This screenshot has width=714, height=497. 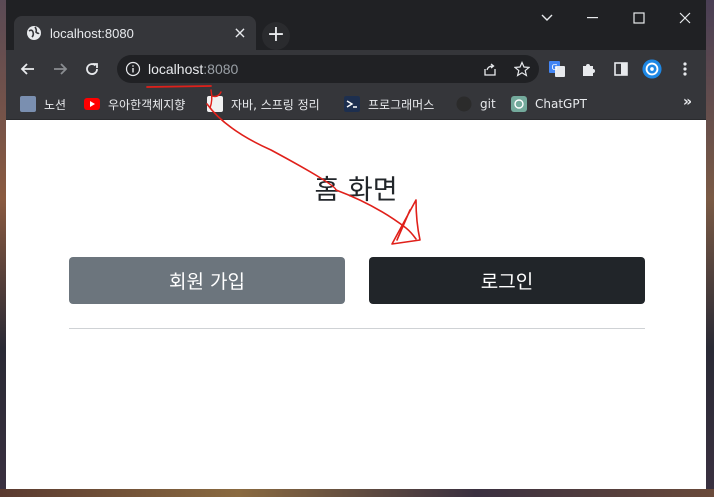 What do you see at coordinates (207, 280) in the screenshot?
I see `signup-button: 회원 가입` at bounding box center [207, 280].